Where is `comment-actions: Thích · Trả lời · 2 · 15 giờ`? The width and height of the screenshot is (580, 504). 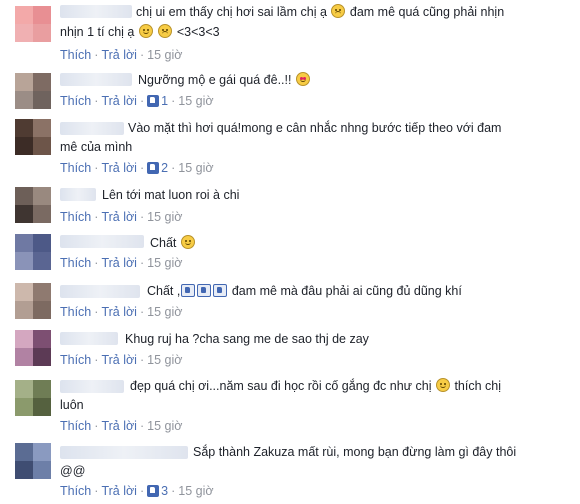
comment-actions: Thích · Trả lời · 2 · 15 giờ is located at coordinates (137, 168).